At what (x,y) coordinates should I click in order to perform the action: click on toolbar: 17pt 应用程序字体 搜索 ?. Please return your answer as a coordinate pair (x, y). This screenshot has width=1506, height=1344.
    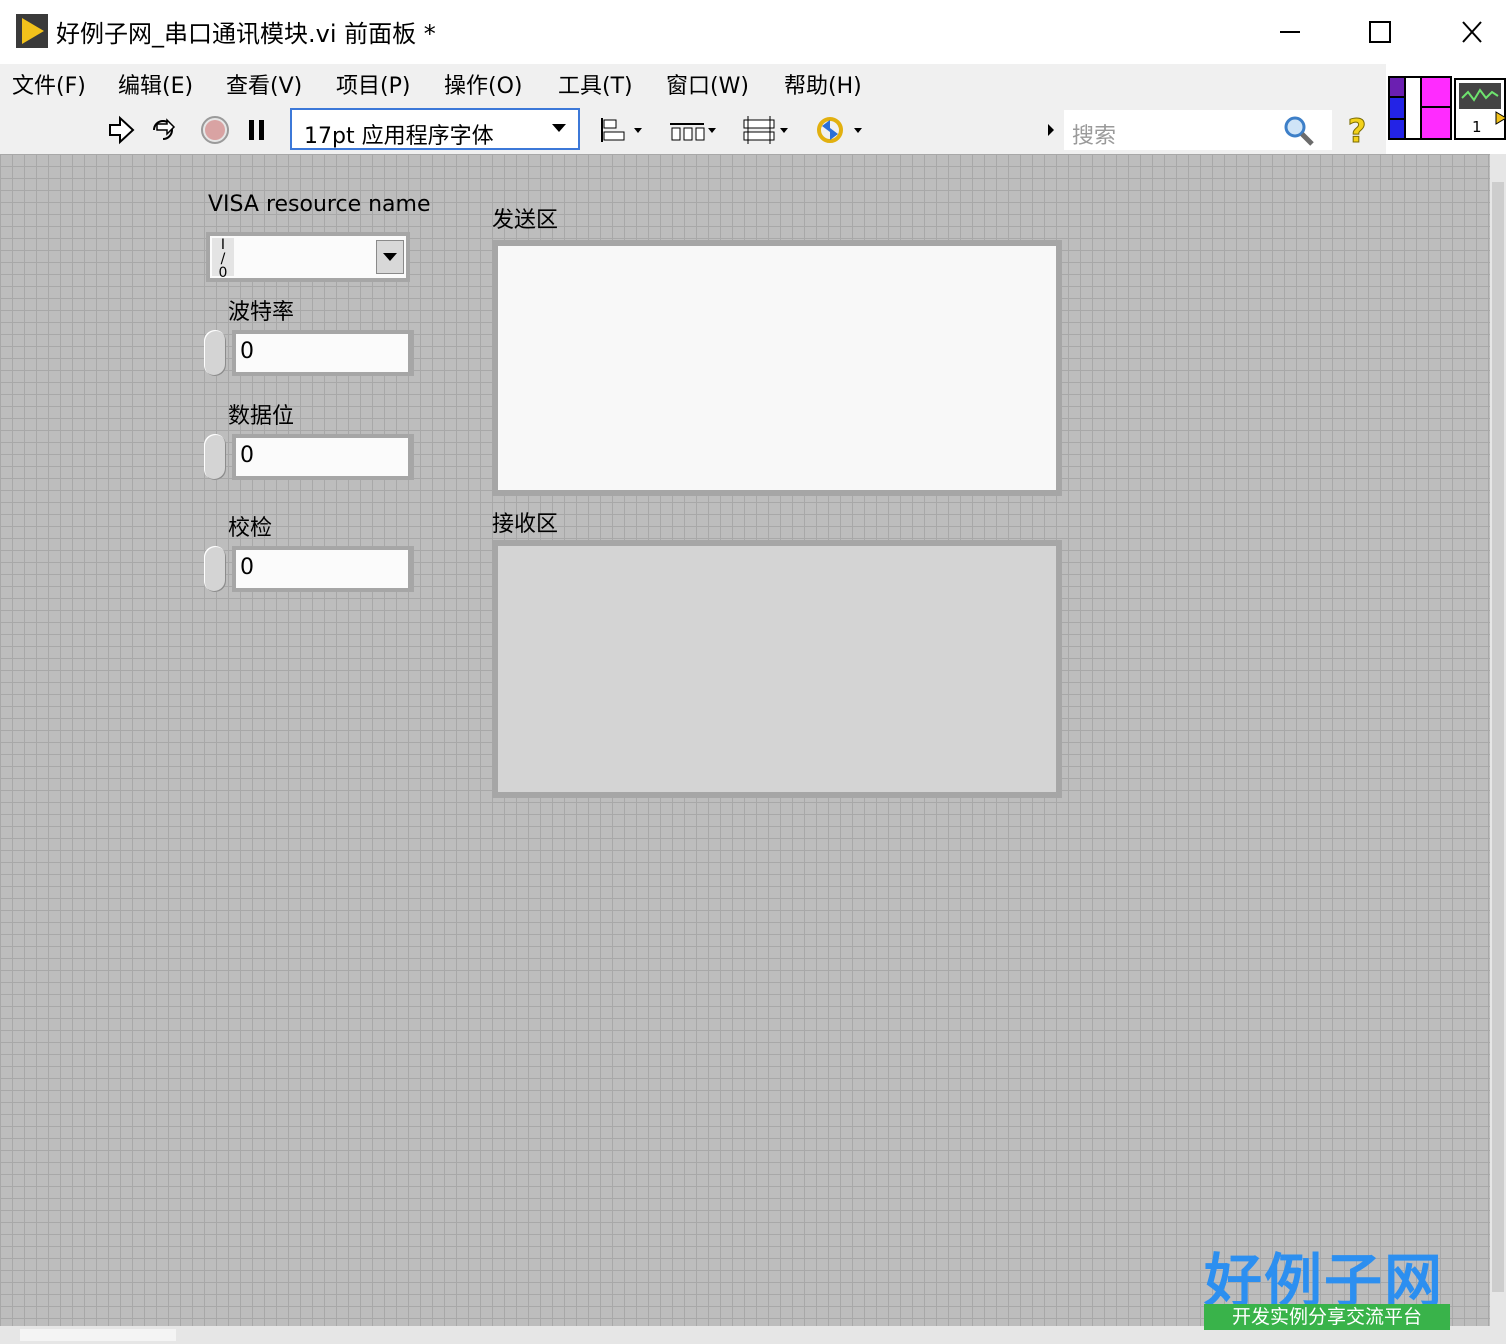
    Looking at the image, I should click on (693, 129).